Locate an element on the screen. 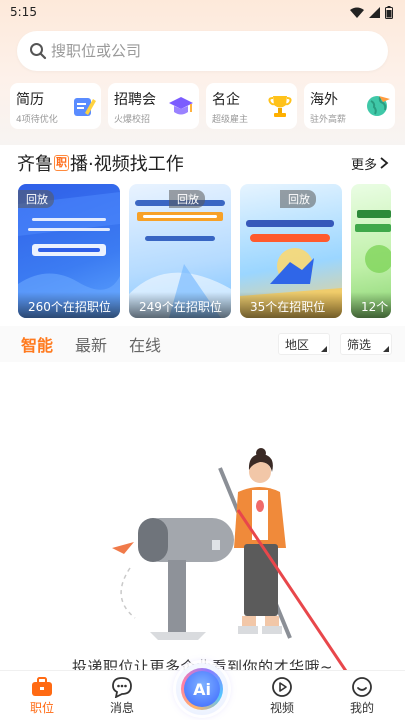  smile-face-icon is located at coordinates (362, 687).